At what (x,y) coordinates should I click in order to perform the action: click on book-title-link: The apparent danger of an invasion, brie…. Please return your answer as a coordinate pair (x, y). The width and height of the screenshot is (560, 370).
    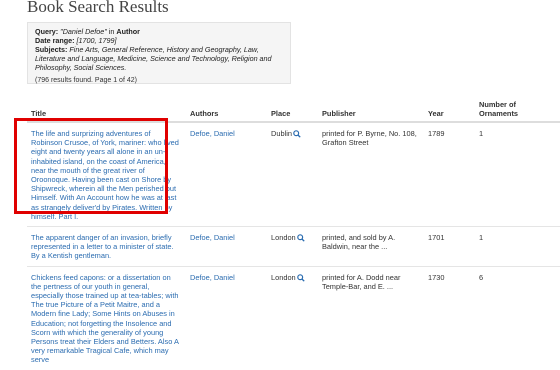
    Looking at the image, I should click on (102, 246).